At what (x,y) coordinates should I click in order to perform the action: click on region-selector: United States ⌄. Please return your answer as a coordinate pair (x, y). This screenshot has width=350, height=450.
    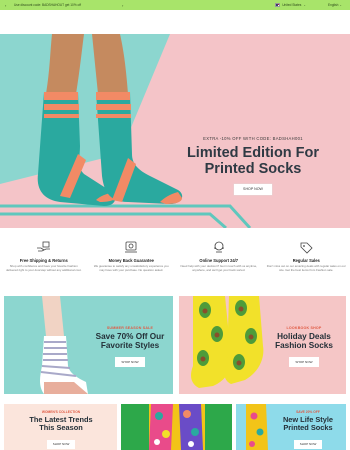
    Looking at the image, I should click on (290, 5).